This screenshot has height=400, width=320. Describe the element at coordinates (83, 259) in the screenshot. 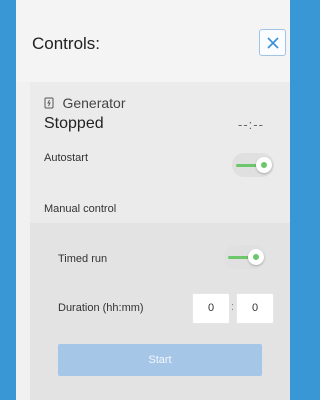

I see `timed-run-label: Timed run` at that location.